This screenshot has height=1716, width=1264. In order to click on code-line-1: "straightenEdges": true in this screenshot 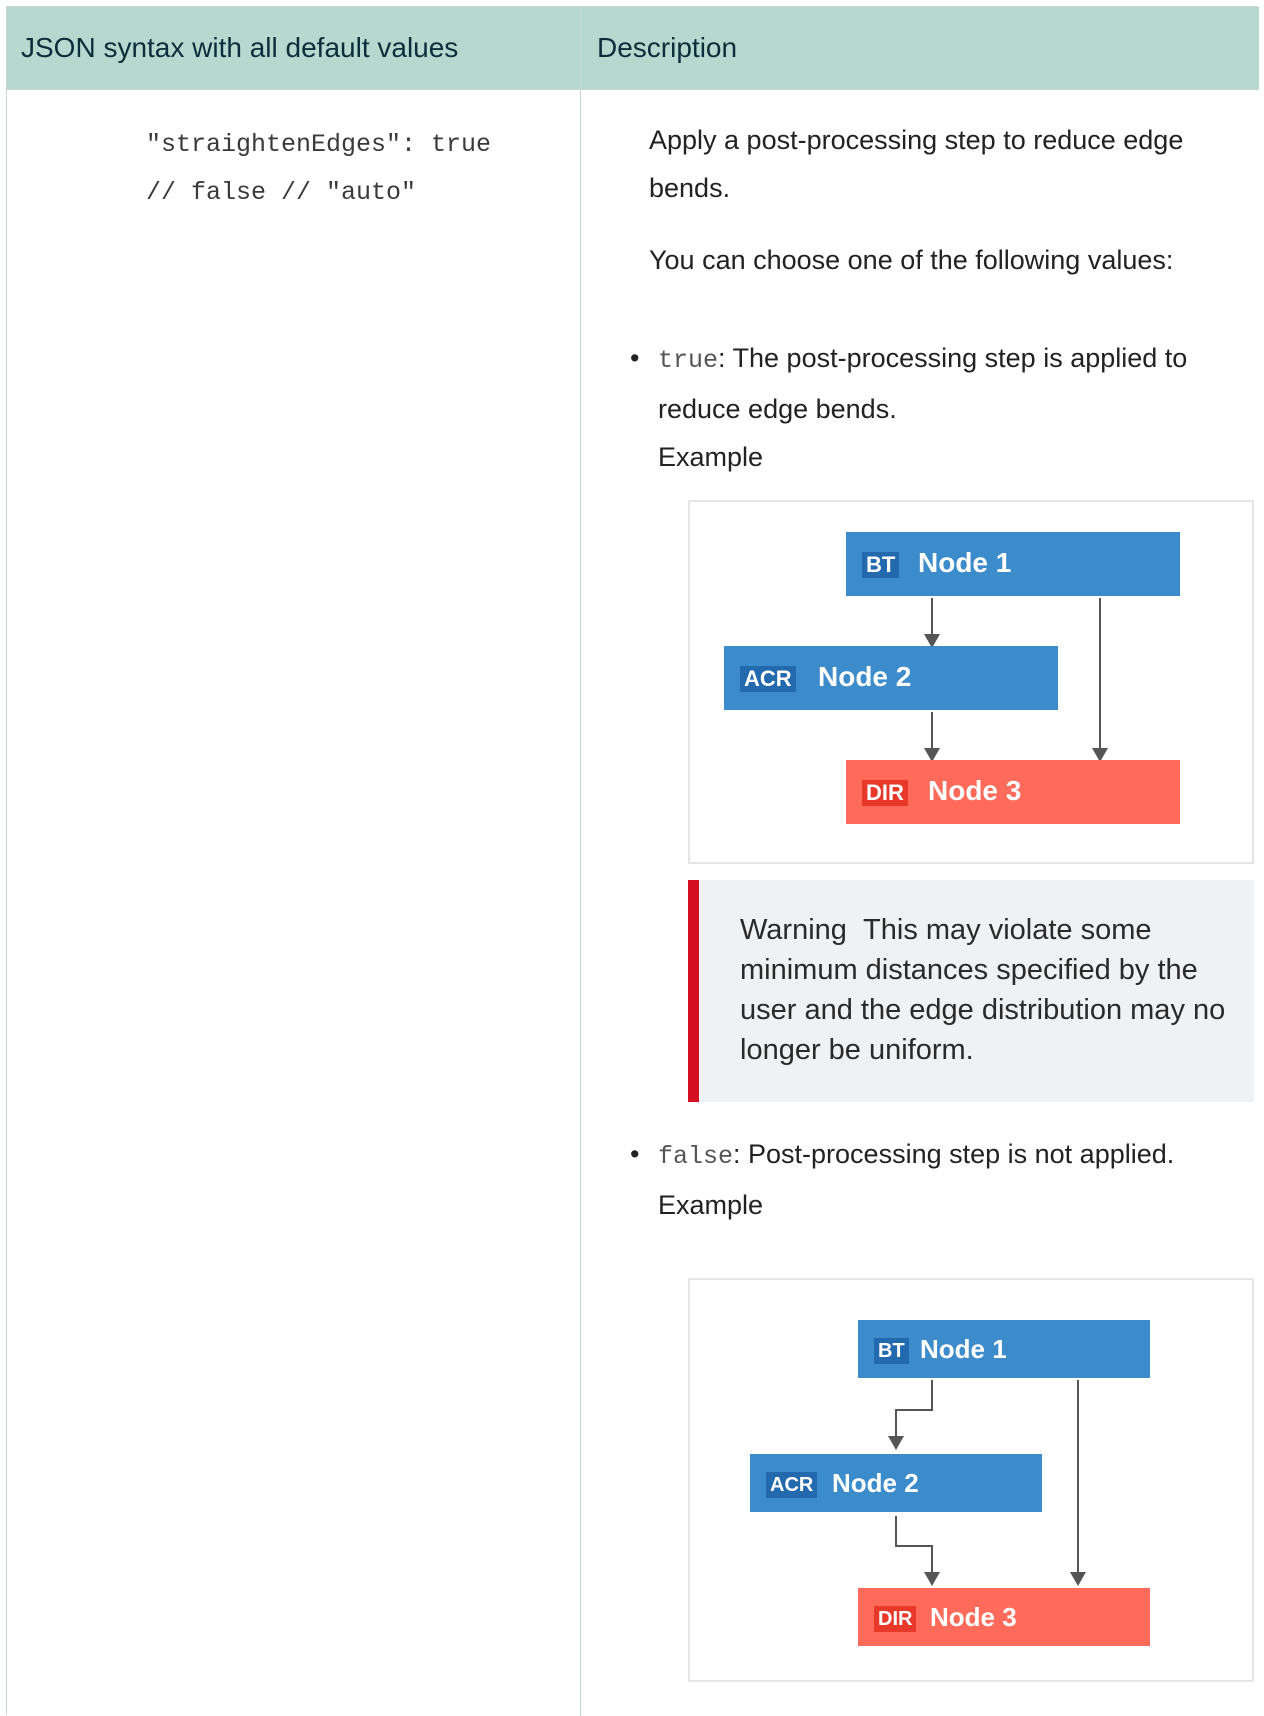, I will do `click(319, 144)`.